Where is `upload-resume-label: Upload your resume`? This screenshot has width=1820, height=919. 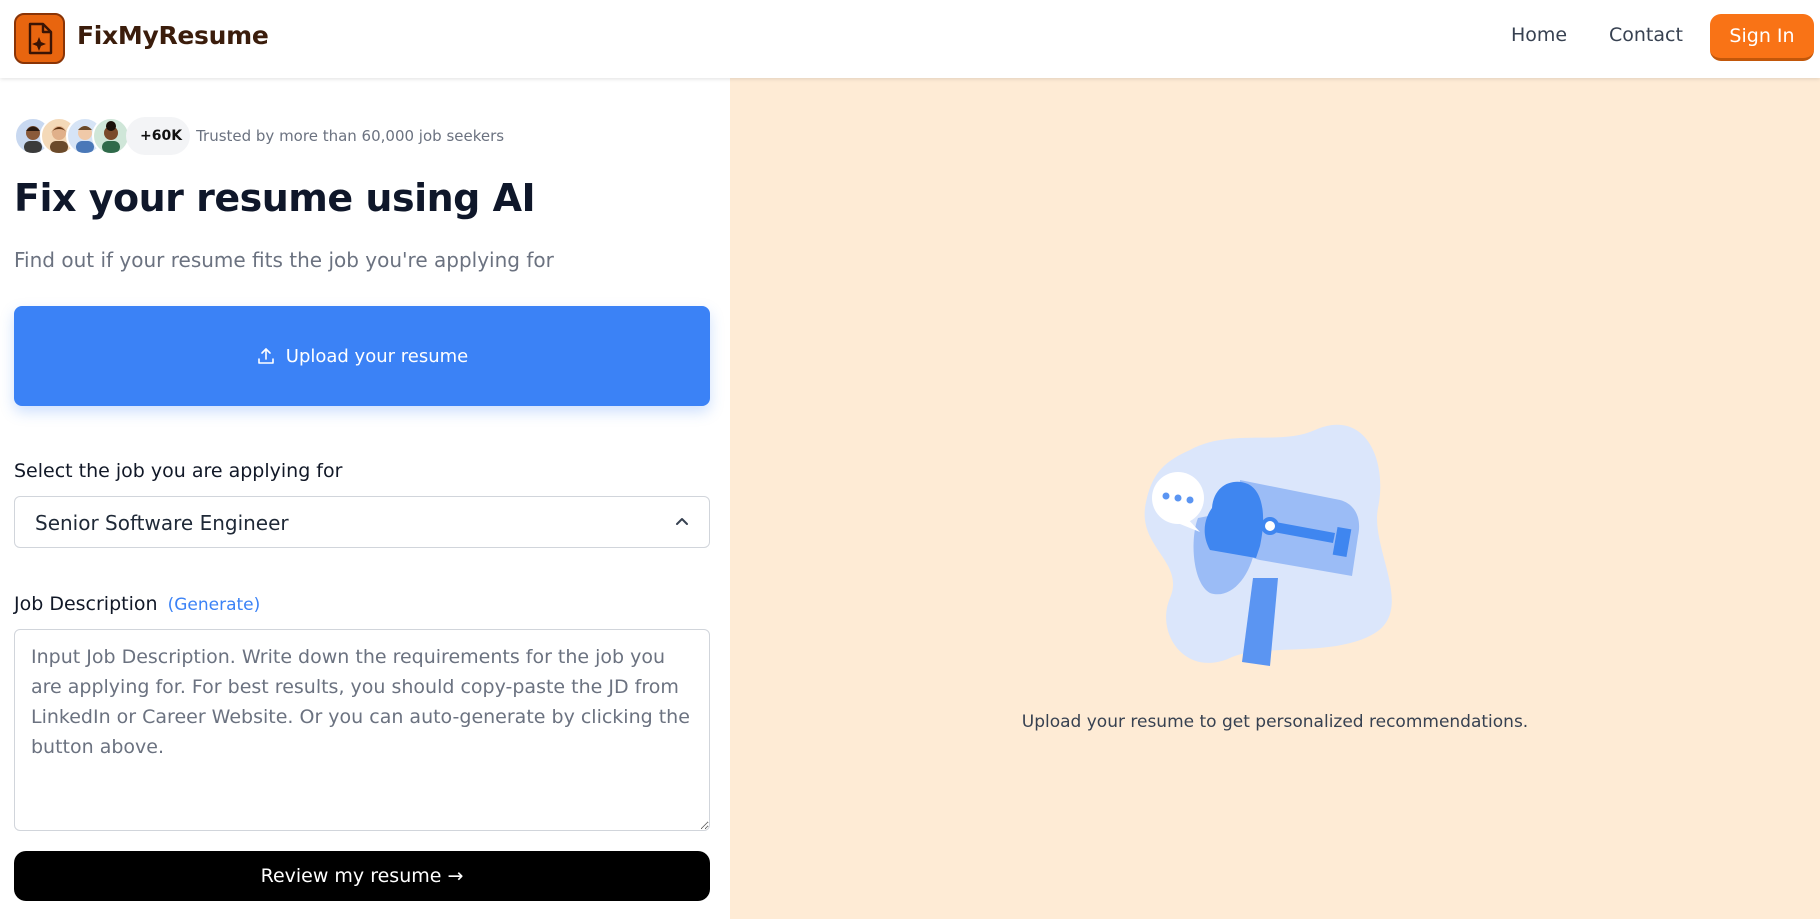 upload-resume-label: Upload your resume is located at coordinates (377, 356).